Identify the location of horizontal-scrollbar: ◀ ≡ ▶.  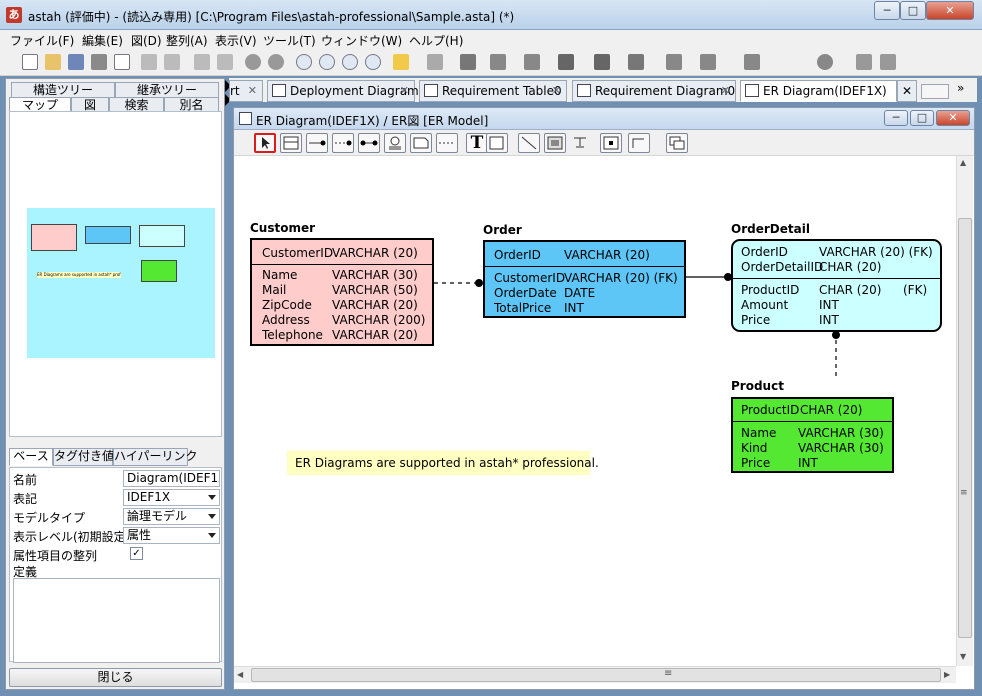
(595, 674).